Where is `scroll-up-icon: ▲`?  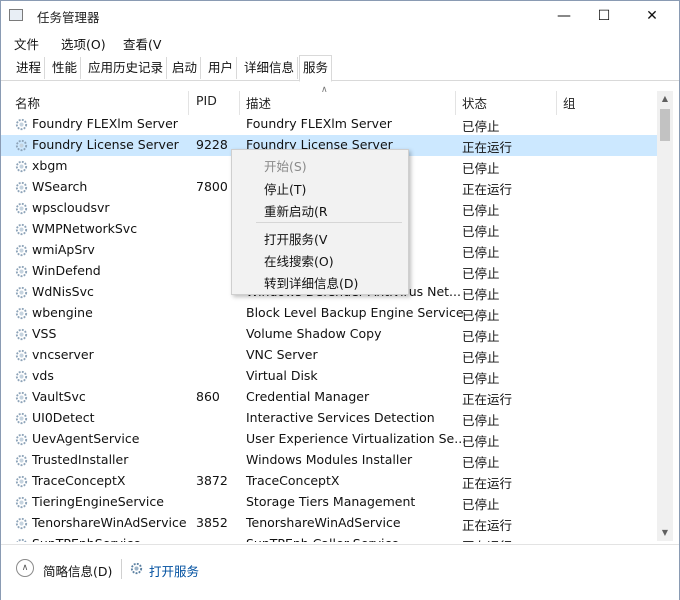
scroll-up-icon: ▲ is located at coordinates (665, 99).